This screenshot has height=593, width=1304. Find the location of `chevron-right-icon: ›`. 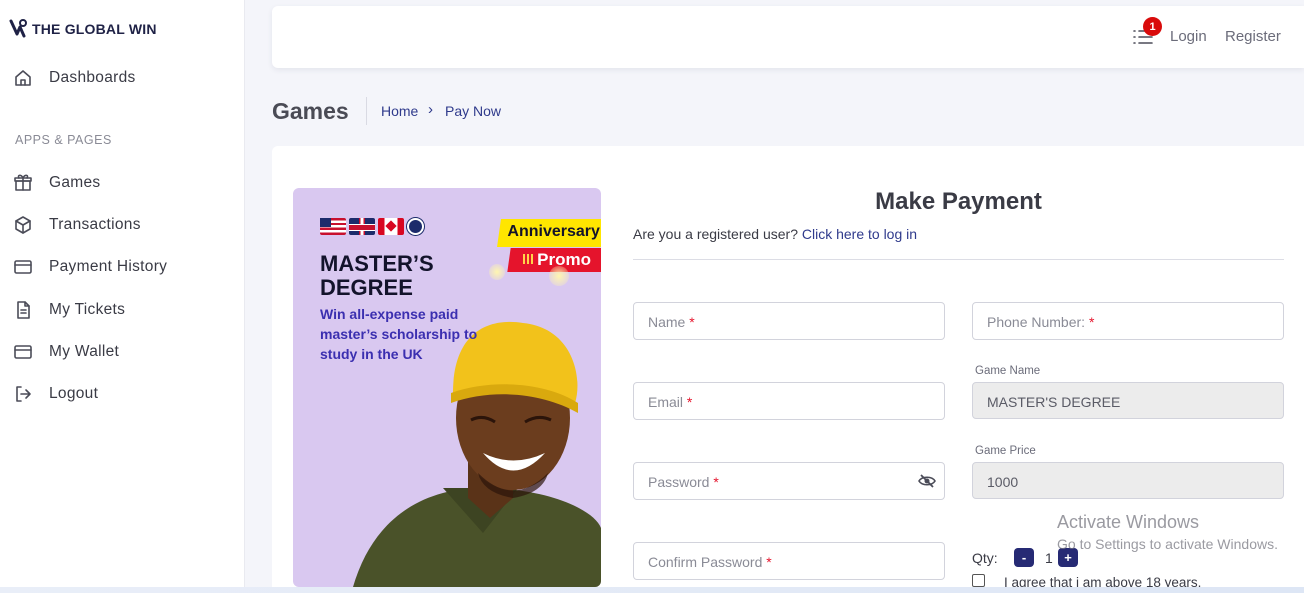

chevron-right-icon: › is located at coordinates (430, 109).